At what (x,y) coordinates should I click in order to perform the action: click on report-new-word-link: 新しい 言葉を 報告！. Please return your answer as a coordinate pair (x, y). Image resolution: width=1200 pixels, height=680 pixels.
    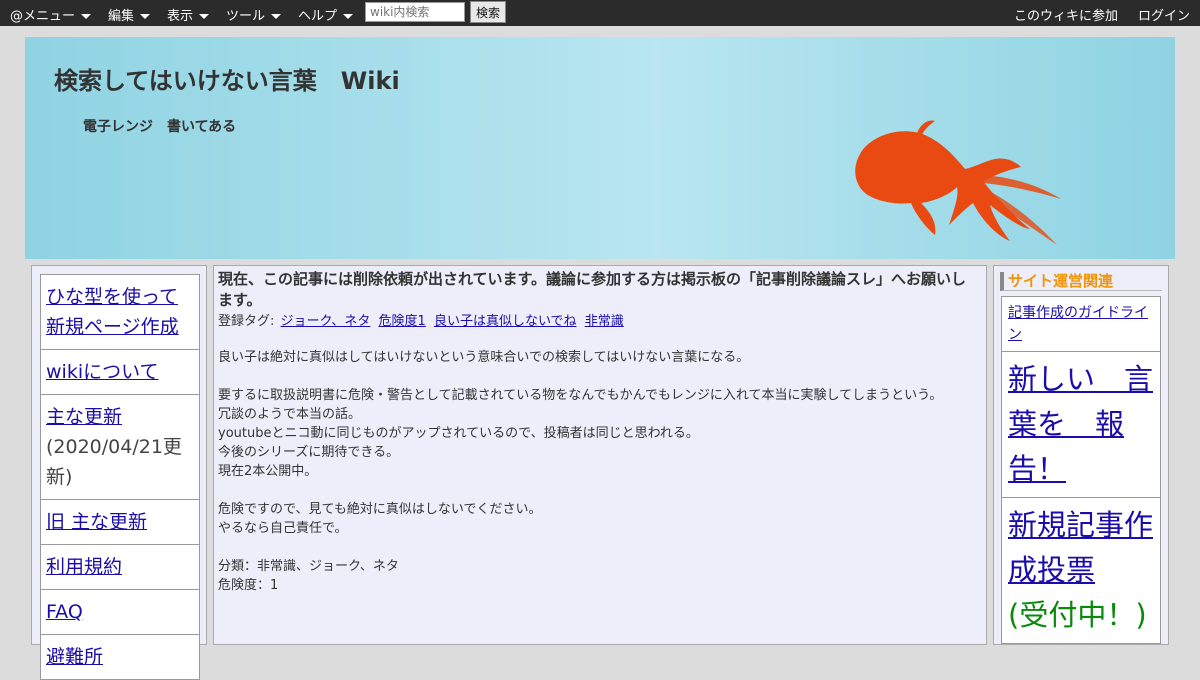
    Looking at the image, I should click on (1080, 424).